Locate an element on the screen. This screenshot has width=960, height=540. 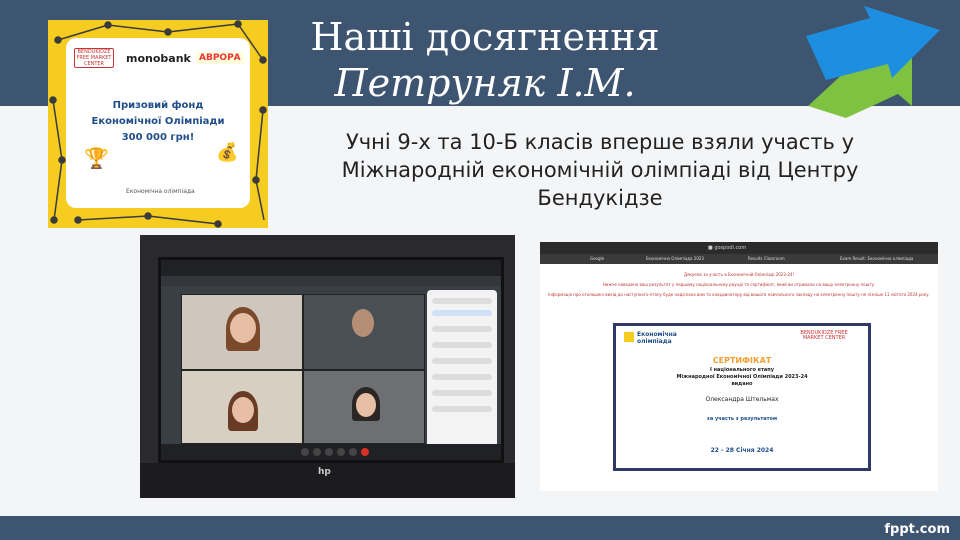
browser-tab: Економічна Олімпіада 2023 is located at coordinates (675, 258).